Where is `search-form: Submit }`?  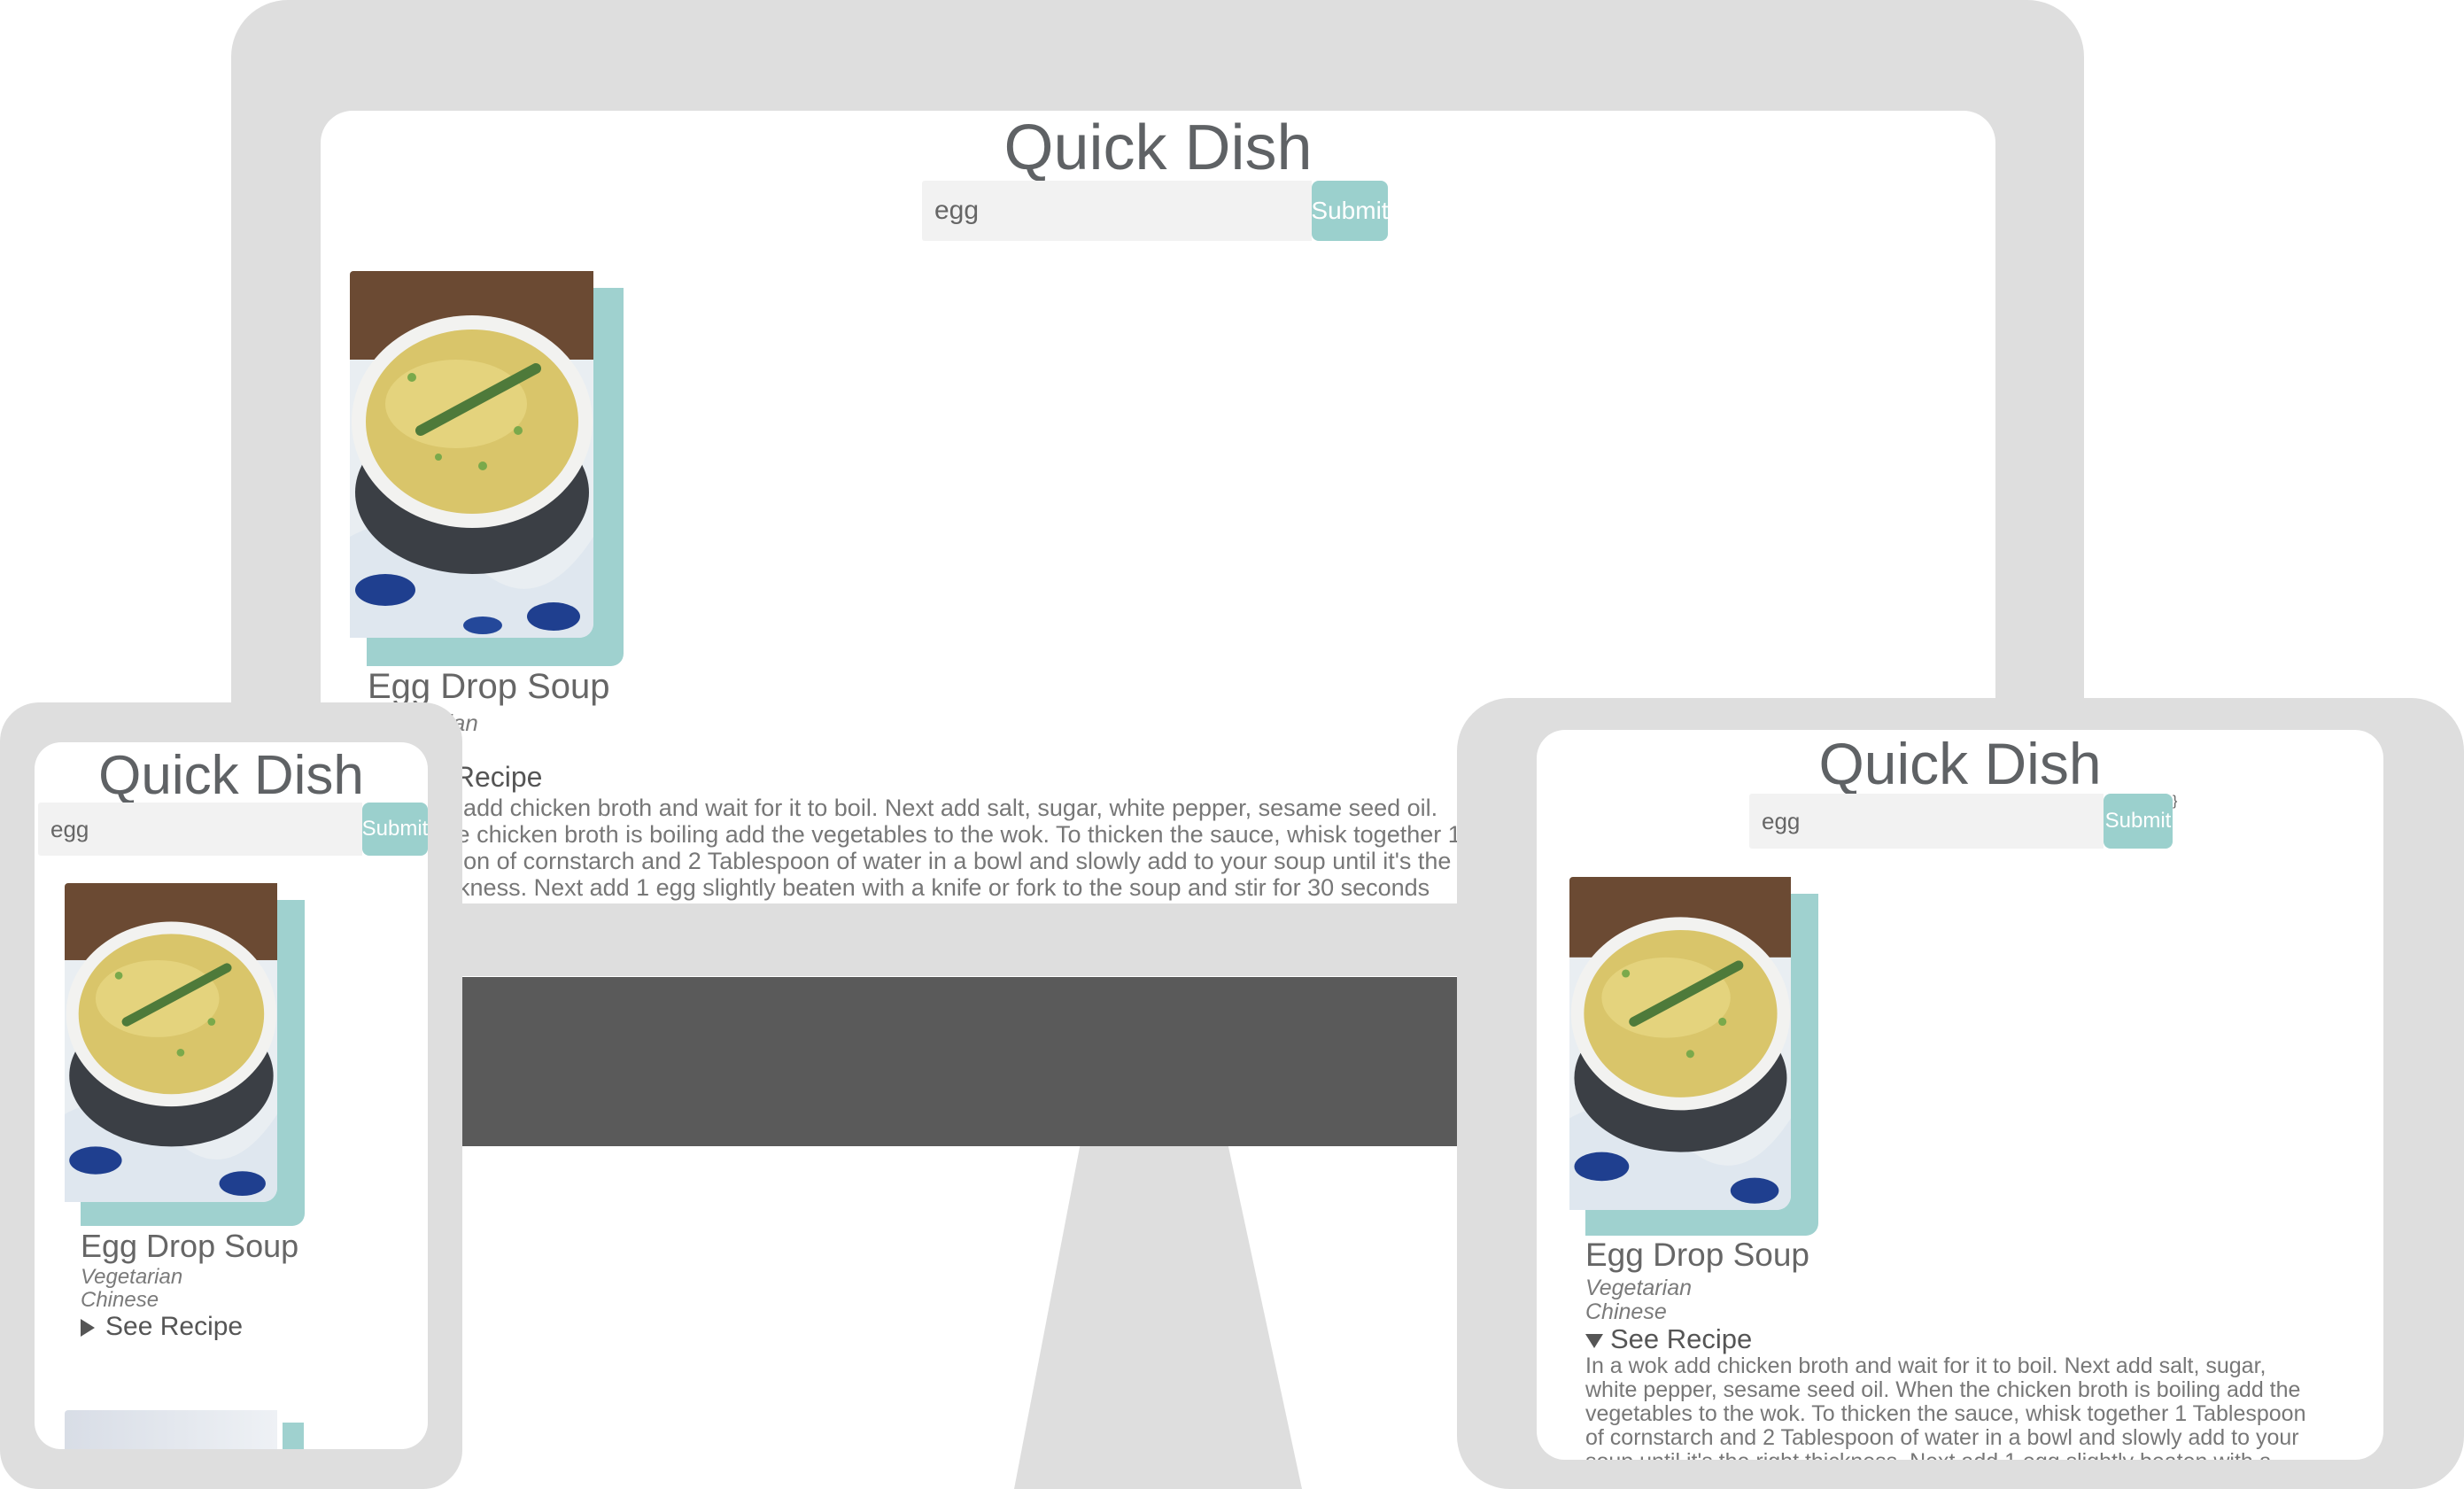 search-form: Submit } is located at coordinates (1963, 821).